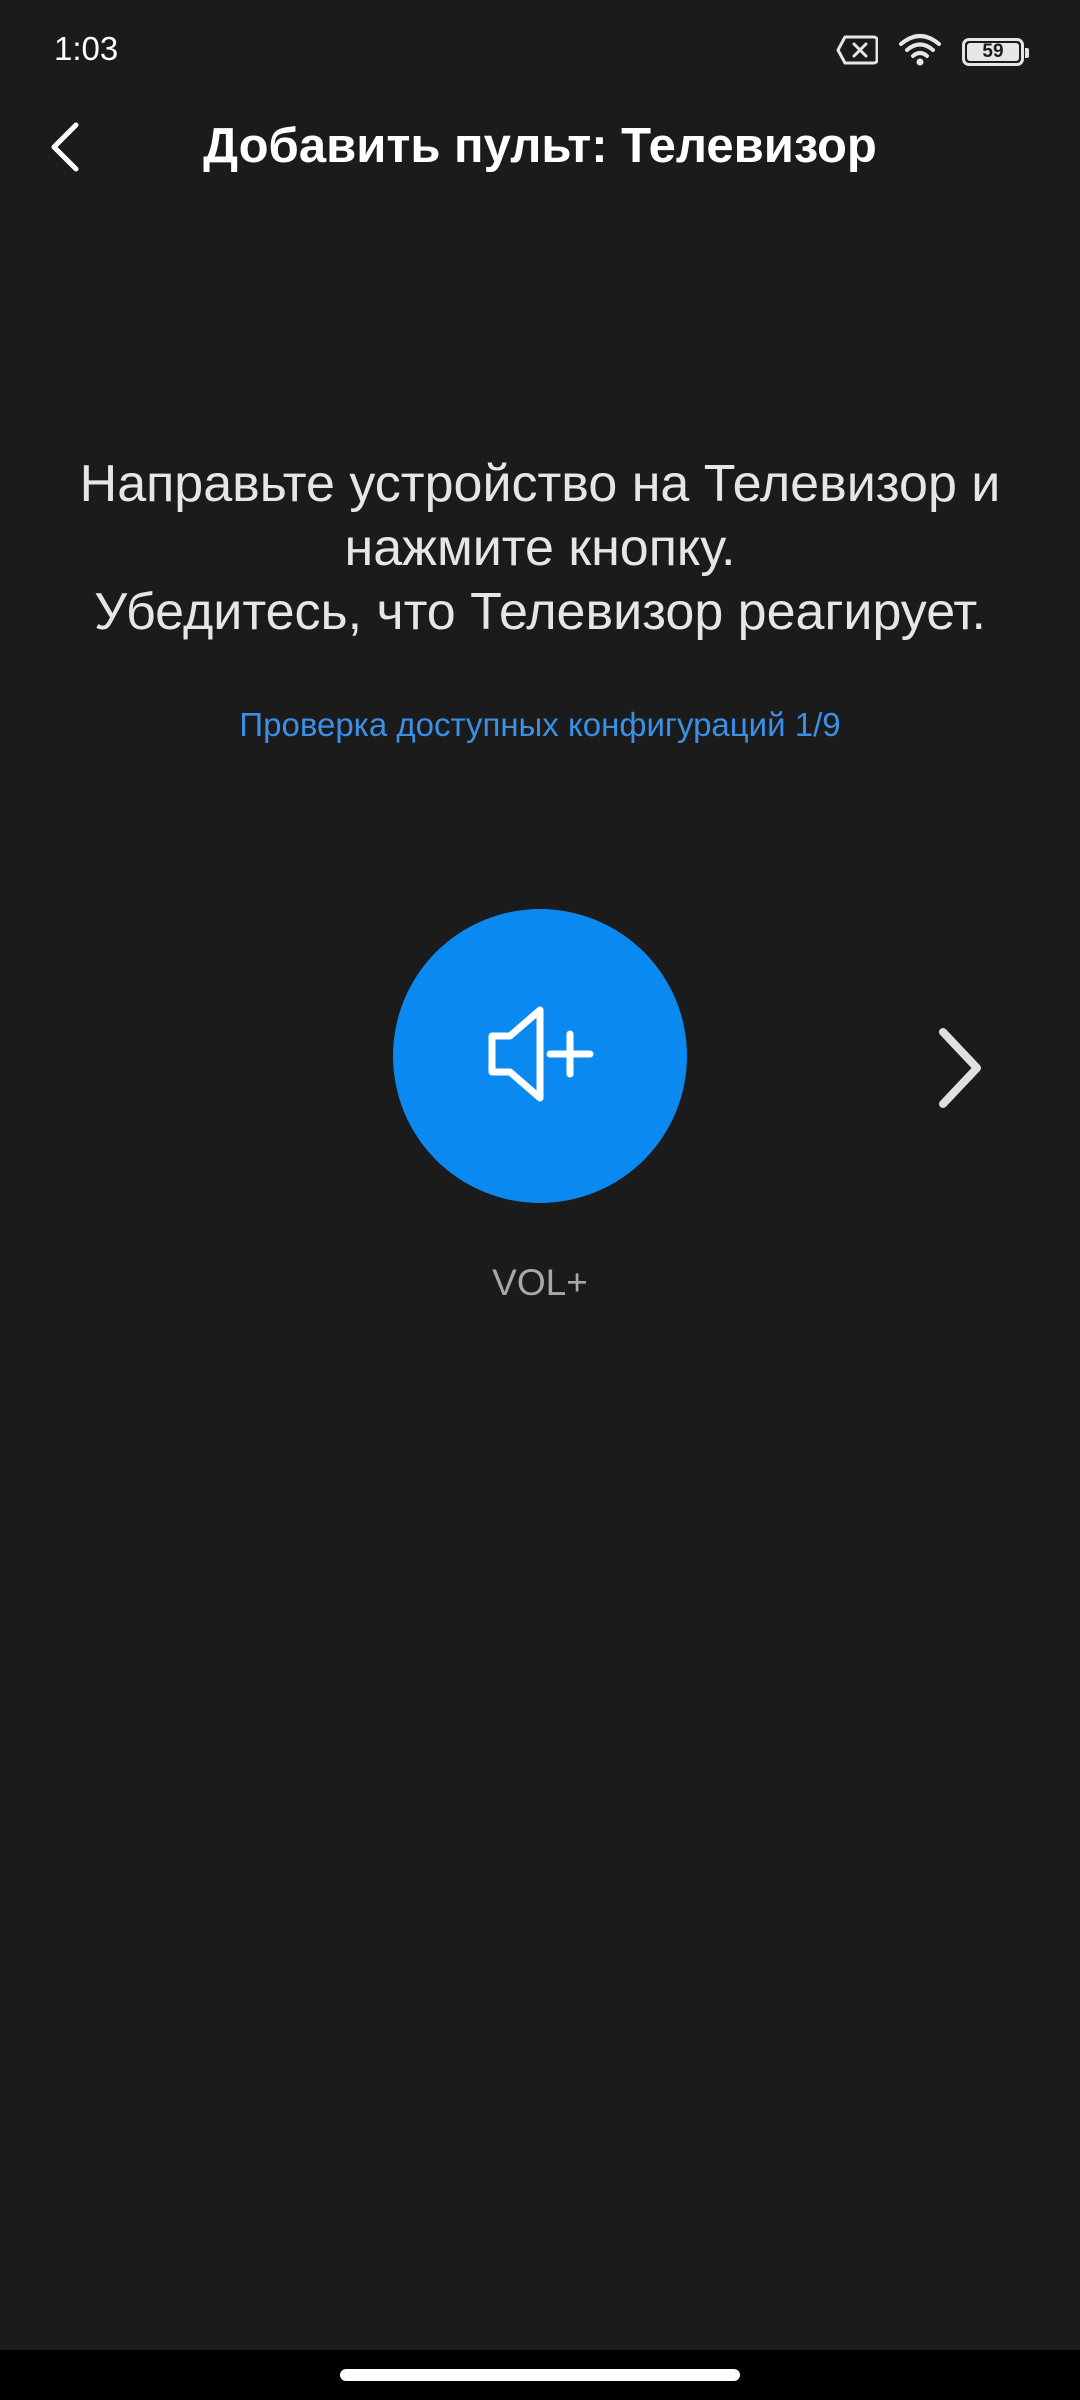 The width and height of the screenshot is (1080, 2400). I want to click on status-icons: 59, so click(932, 52).